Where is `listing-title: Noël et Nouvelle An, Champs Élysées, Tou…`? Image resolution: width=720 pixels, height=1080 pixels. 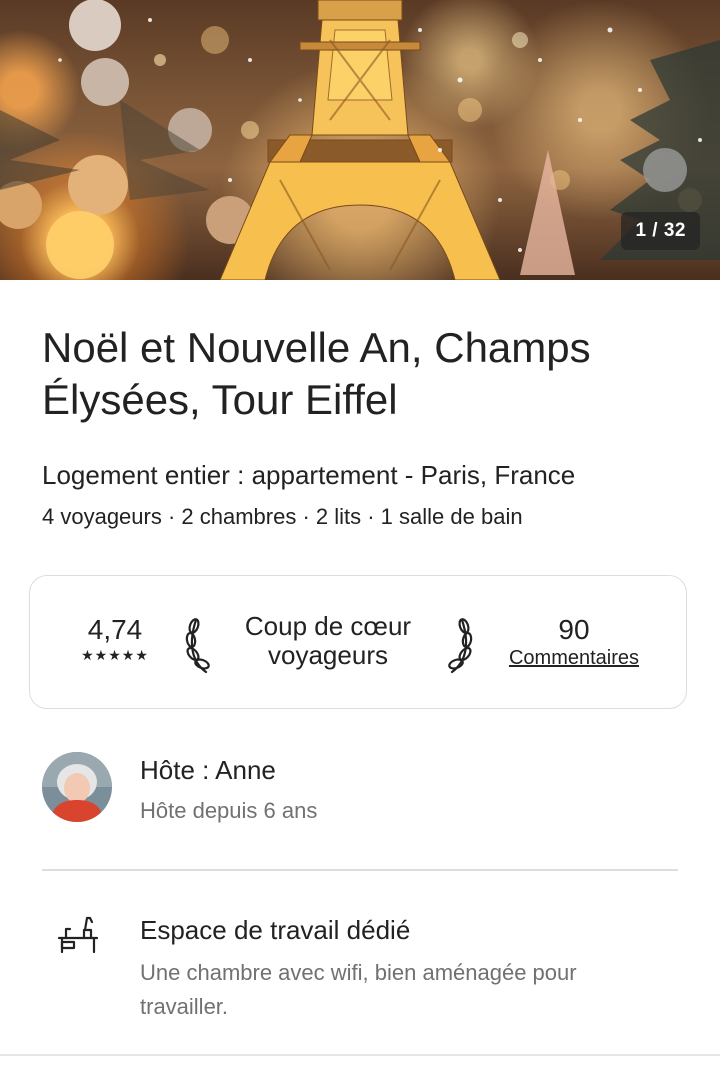
listing-title: Noël et Nouvelle An, Champs Élysées, Tou… is located at coordinates (316, 373).